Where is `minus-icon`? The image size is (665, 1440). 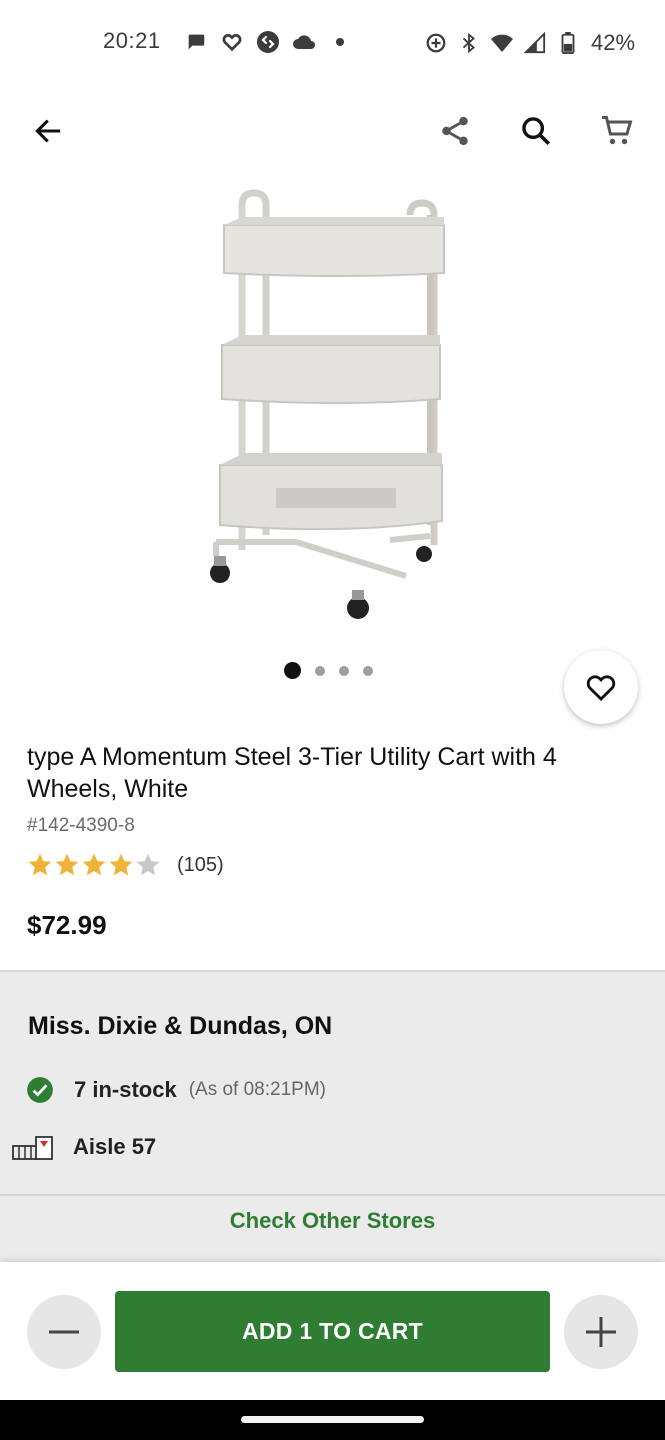
minus-icon is located at coordinates (64, 1332).